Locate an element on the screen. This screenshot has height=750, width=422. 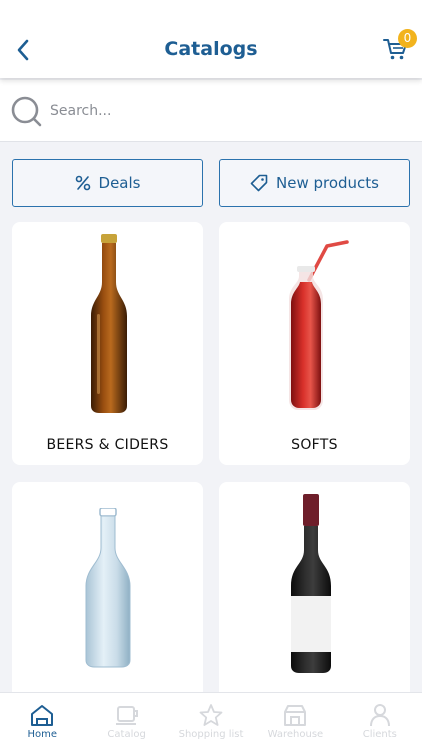
new-products-button: New products is located at coordinates (314, 183).